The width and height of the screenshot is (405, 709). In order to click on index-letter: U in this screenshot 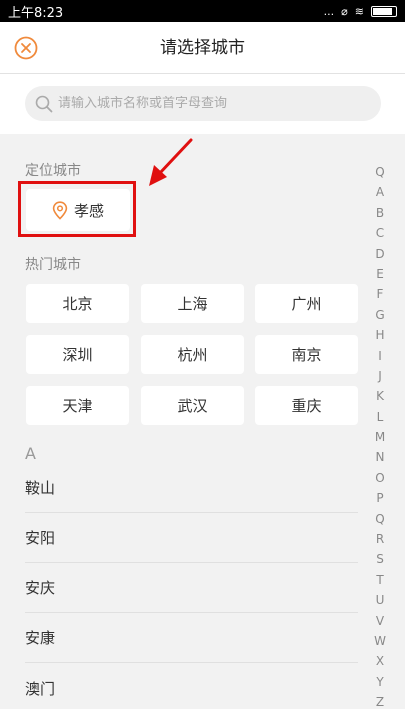, I will do `click(380, 600)`.